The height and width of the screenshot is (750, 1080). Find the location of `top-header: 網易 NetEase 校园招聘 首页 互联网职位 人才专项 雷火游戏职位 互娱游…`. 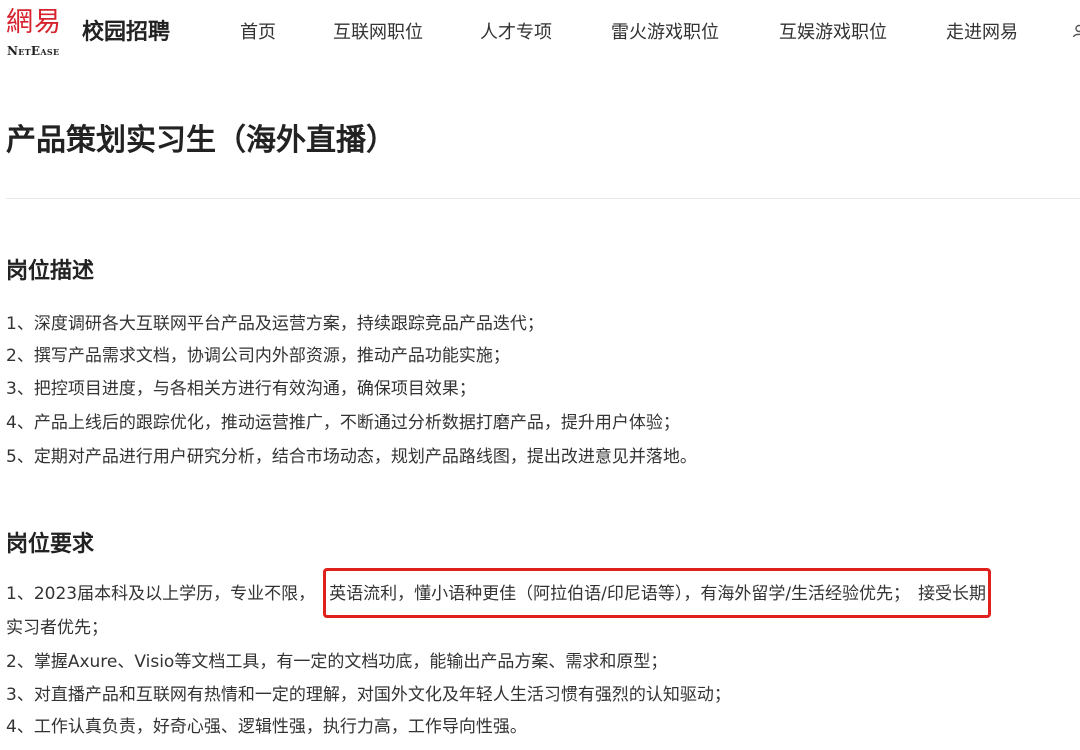

top-header: 網易 NetEase 校园招聘 首页 互联网职位 人才专项 雷火游戏职位 互娱游… is located at coordinates (540, 32).